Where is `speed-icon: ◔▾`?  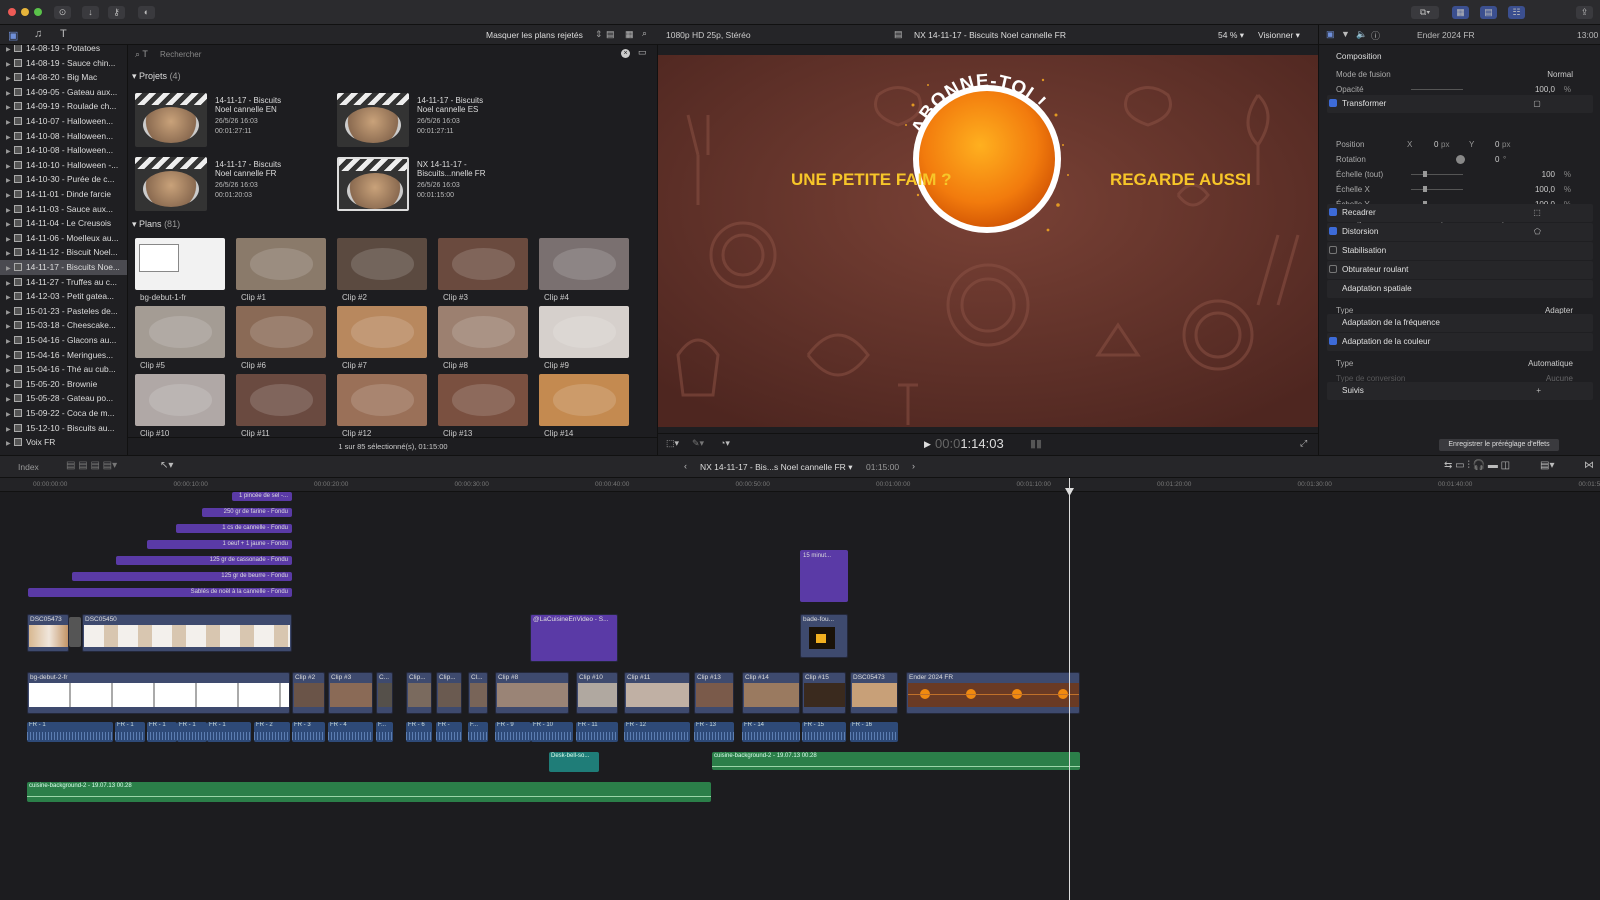 speed-icon: ◔▾ is located at coordinates (725, 443).